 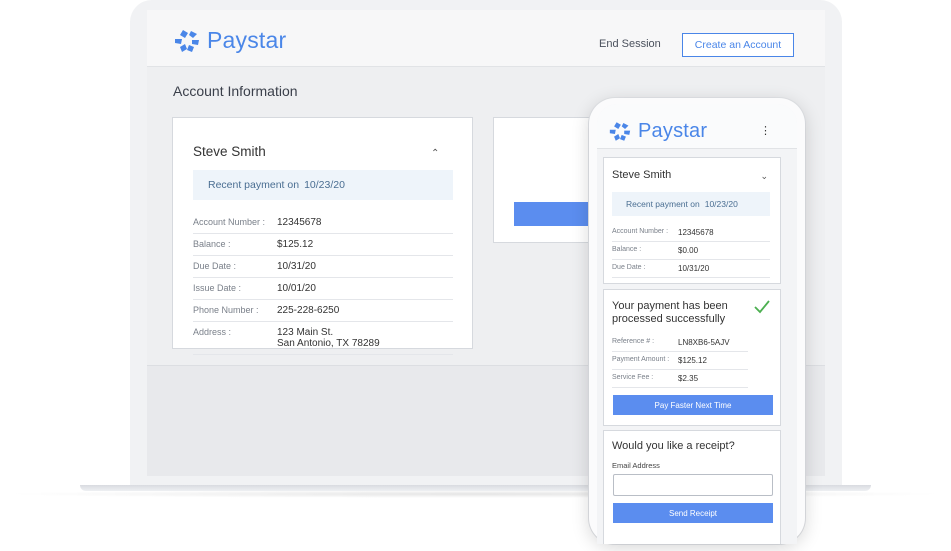 What do you see at coordinates (235, 91) in the screenshot?
I see `page-title: Account Information` at bounding box center [235, 91].